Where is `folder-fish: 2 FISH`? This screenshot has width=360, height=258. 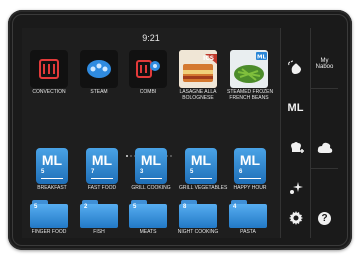 folder-fish: 2 FISH is located at coordinates (99, 215).